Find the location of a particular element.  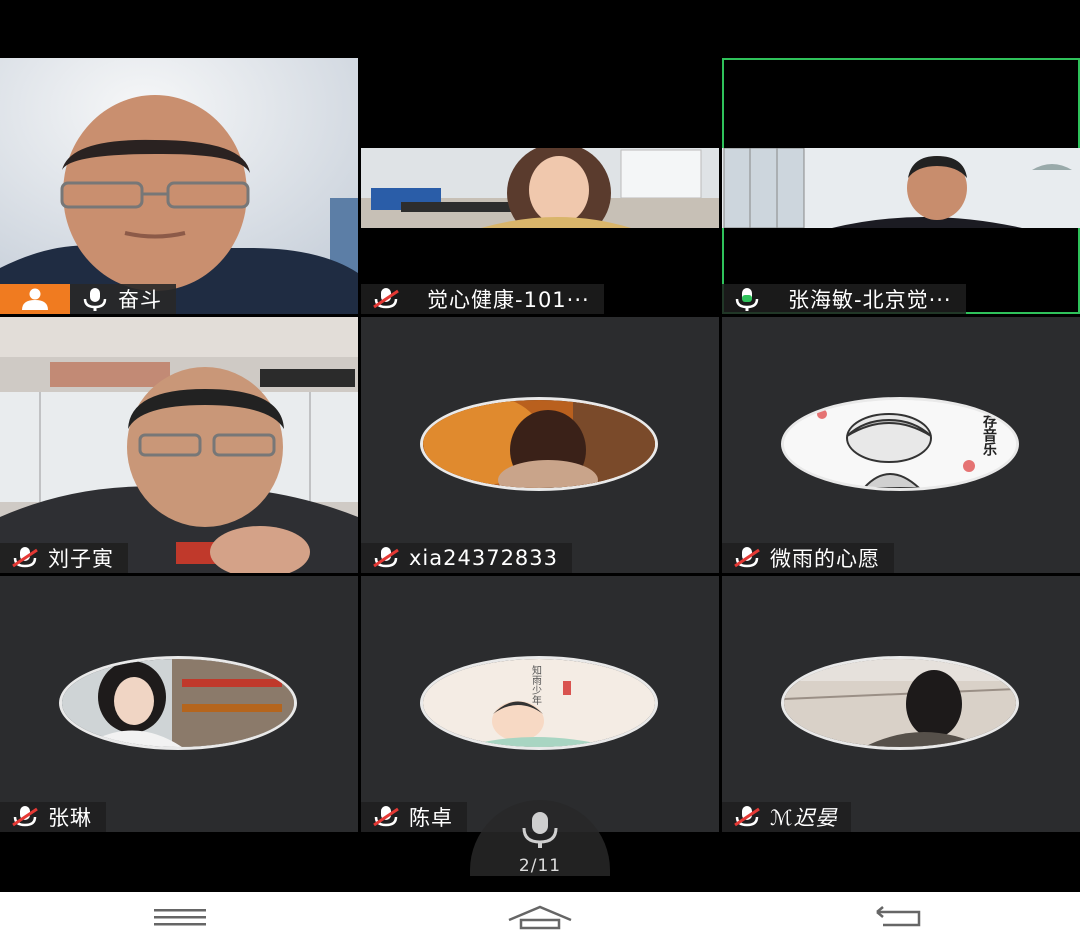

page-count: 2/11 is located at coordinates (540, 866).